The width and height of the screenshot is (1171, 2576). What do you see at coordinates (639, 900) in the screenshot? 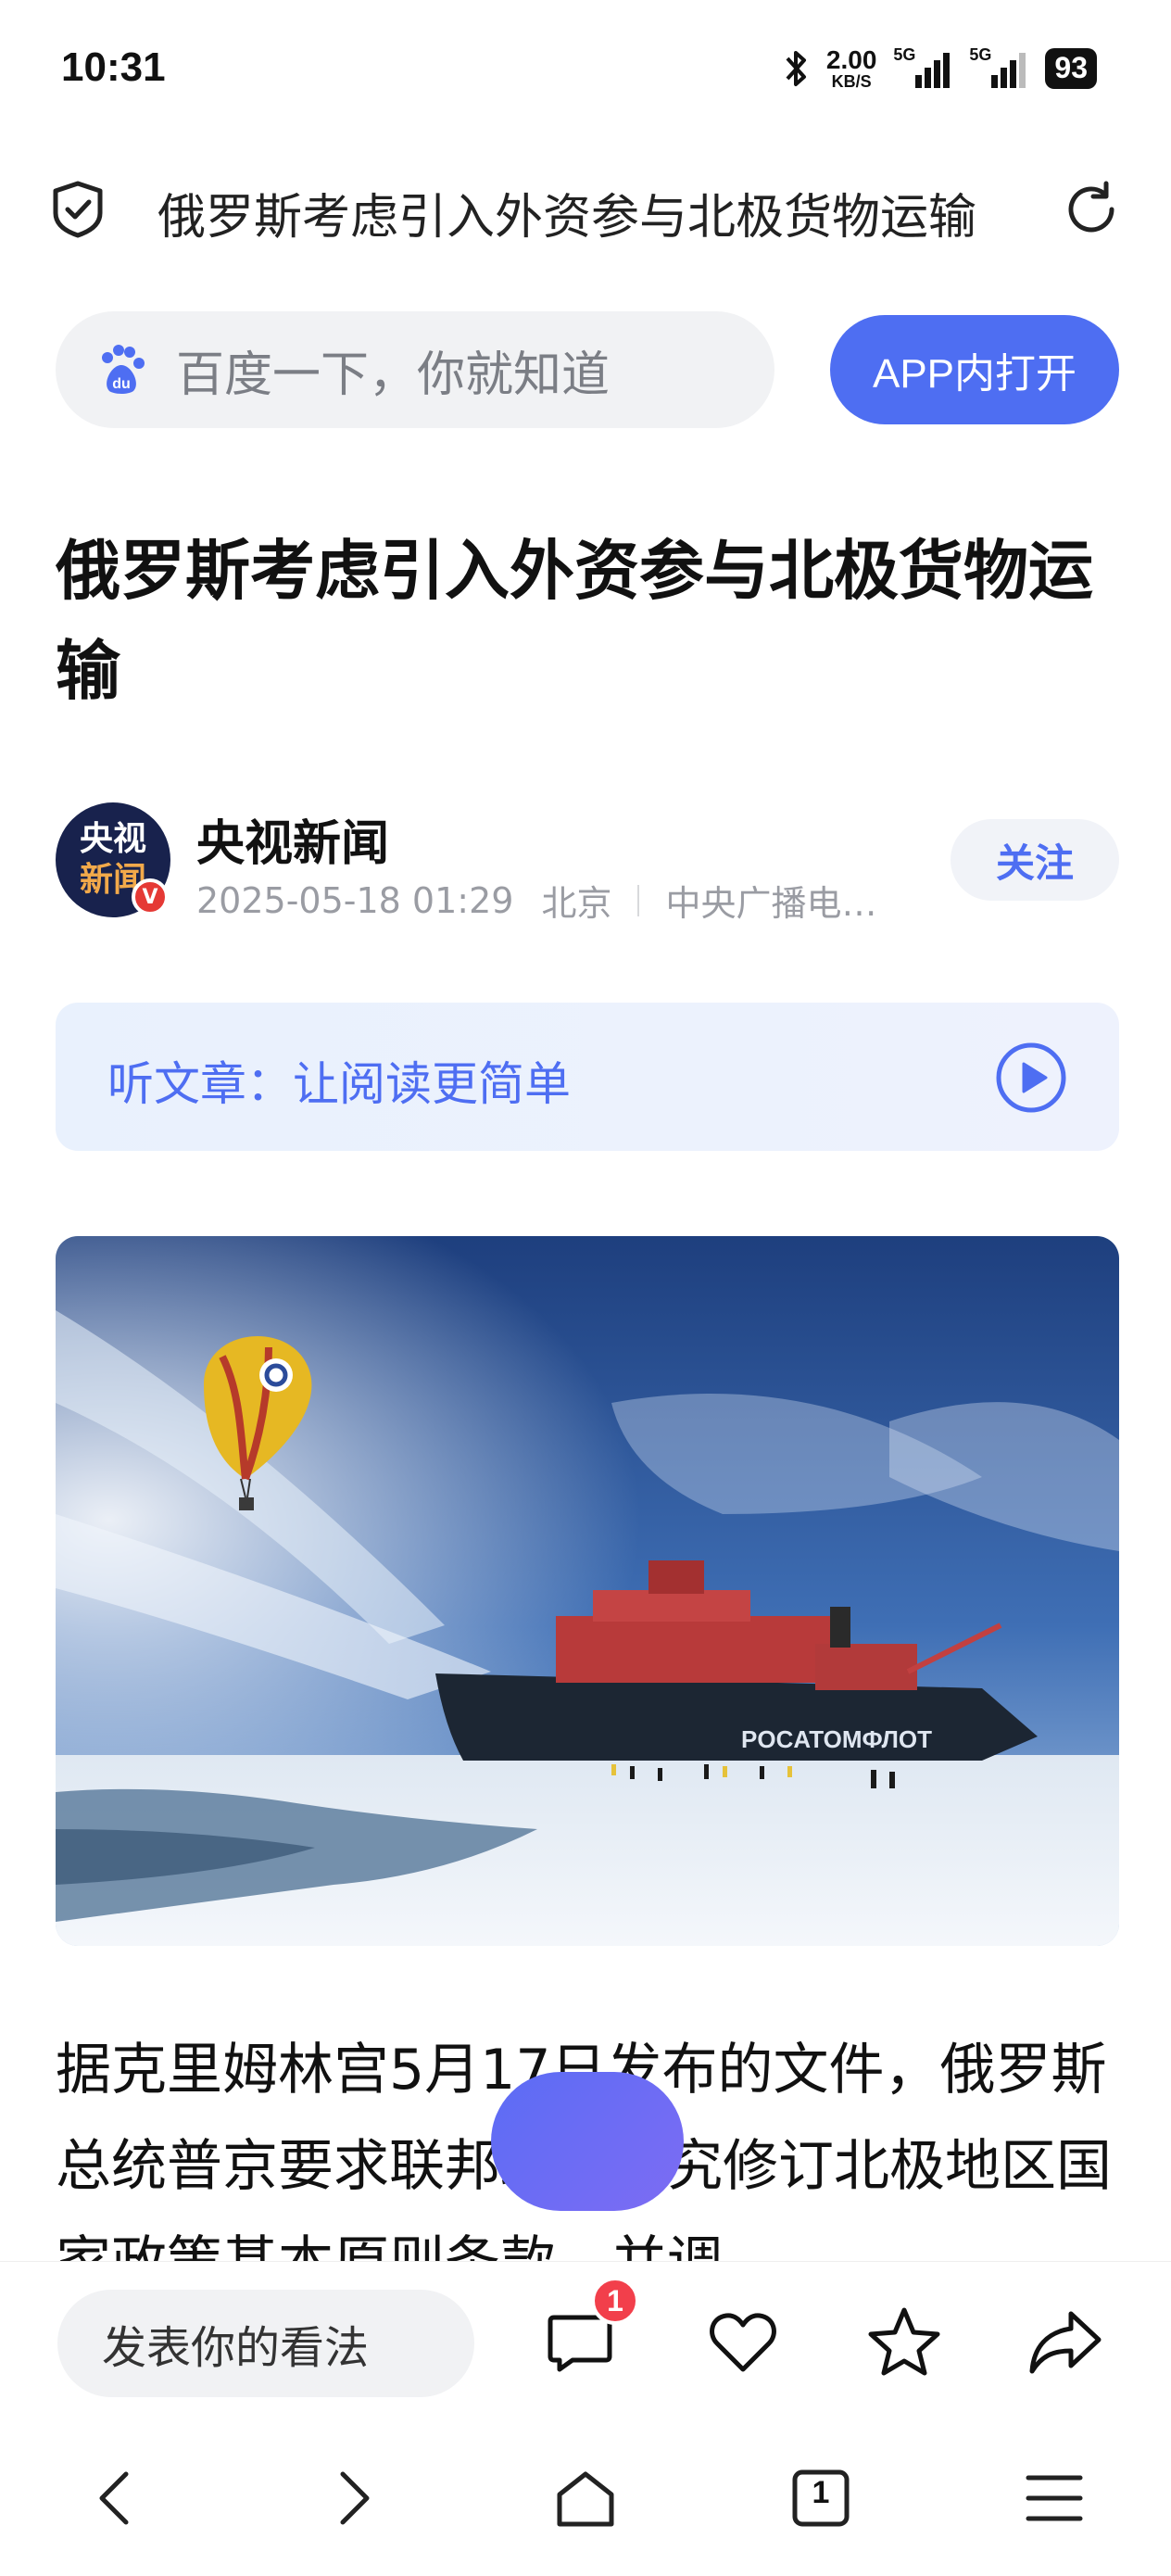
I see `meta-divider` at bounding box center [639, 900].